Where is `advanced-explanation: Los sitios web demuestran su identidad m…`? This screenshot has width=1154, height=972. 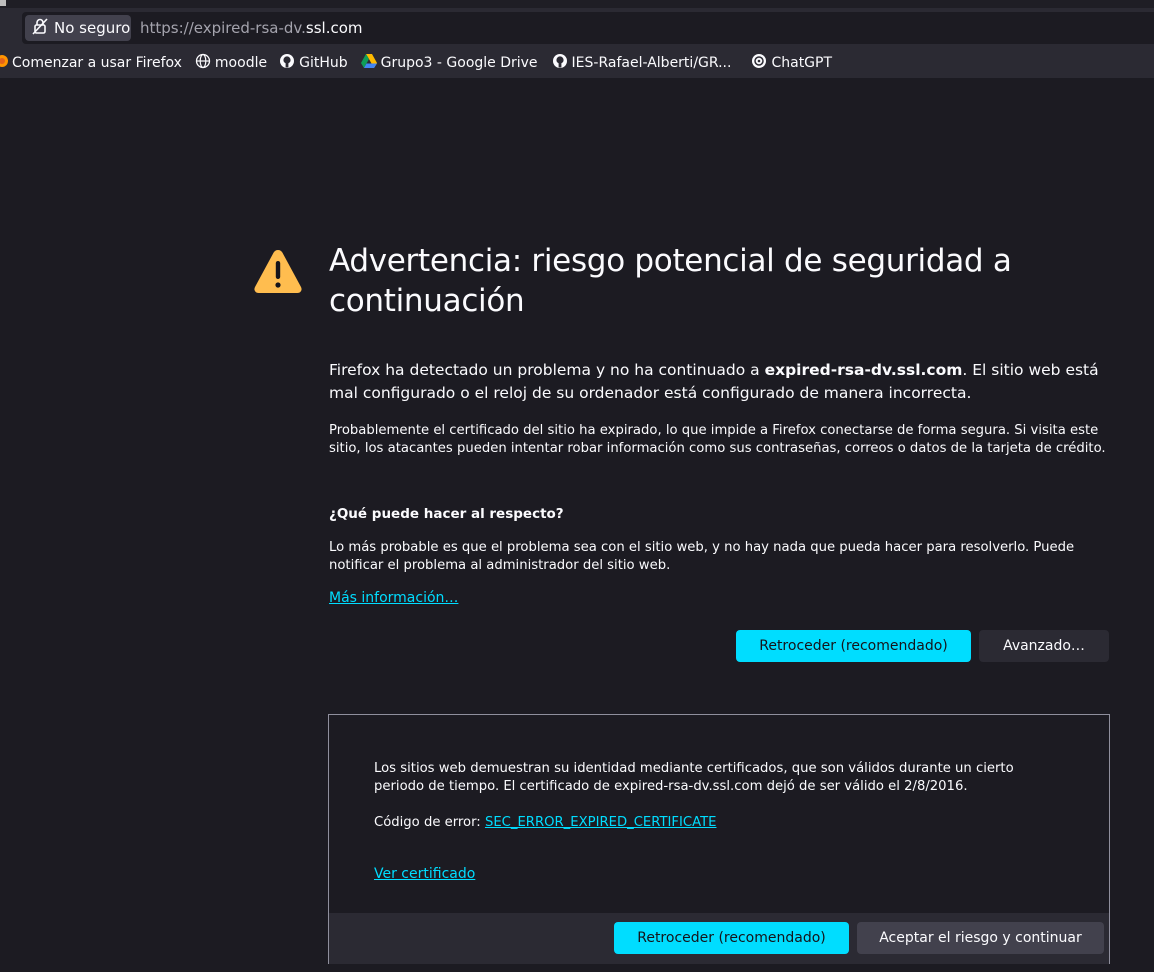
advanced-explanation: Los sitios web demuestran su identidad m… is located at coordinates (694, 777).